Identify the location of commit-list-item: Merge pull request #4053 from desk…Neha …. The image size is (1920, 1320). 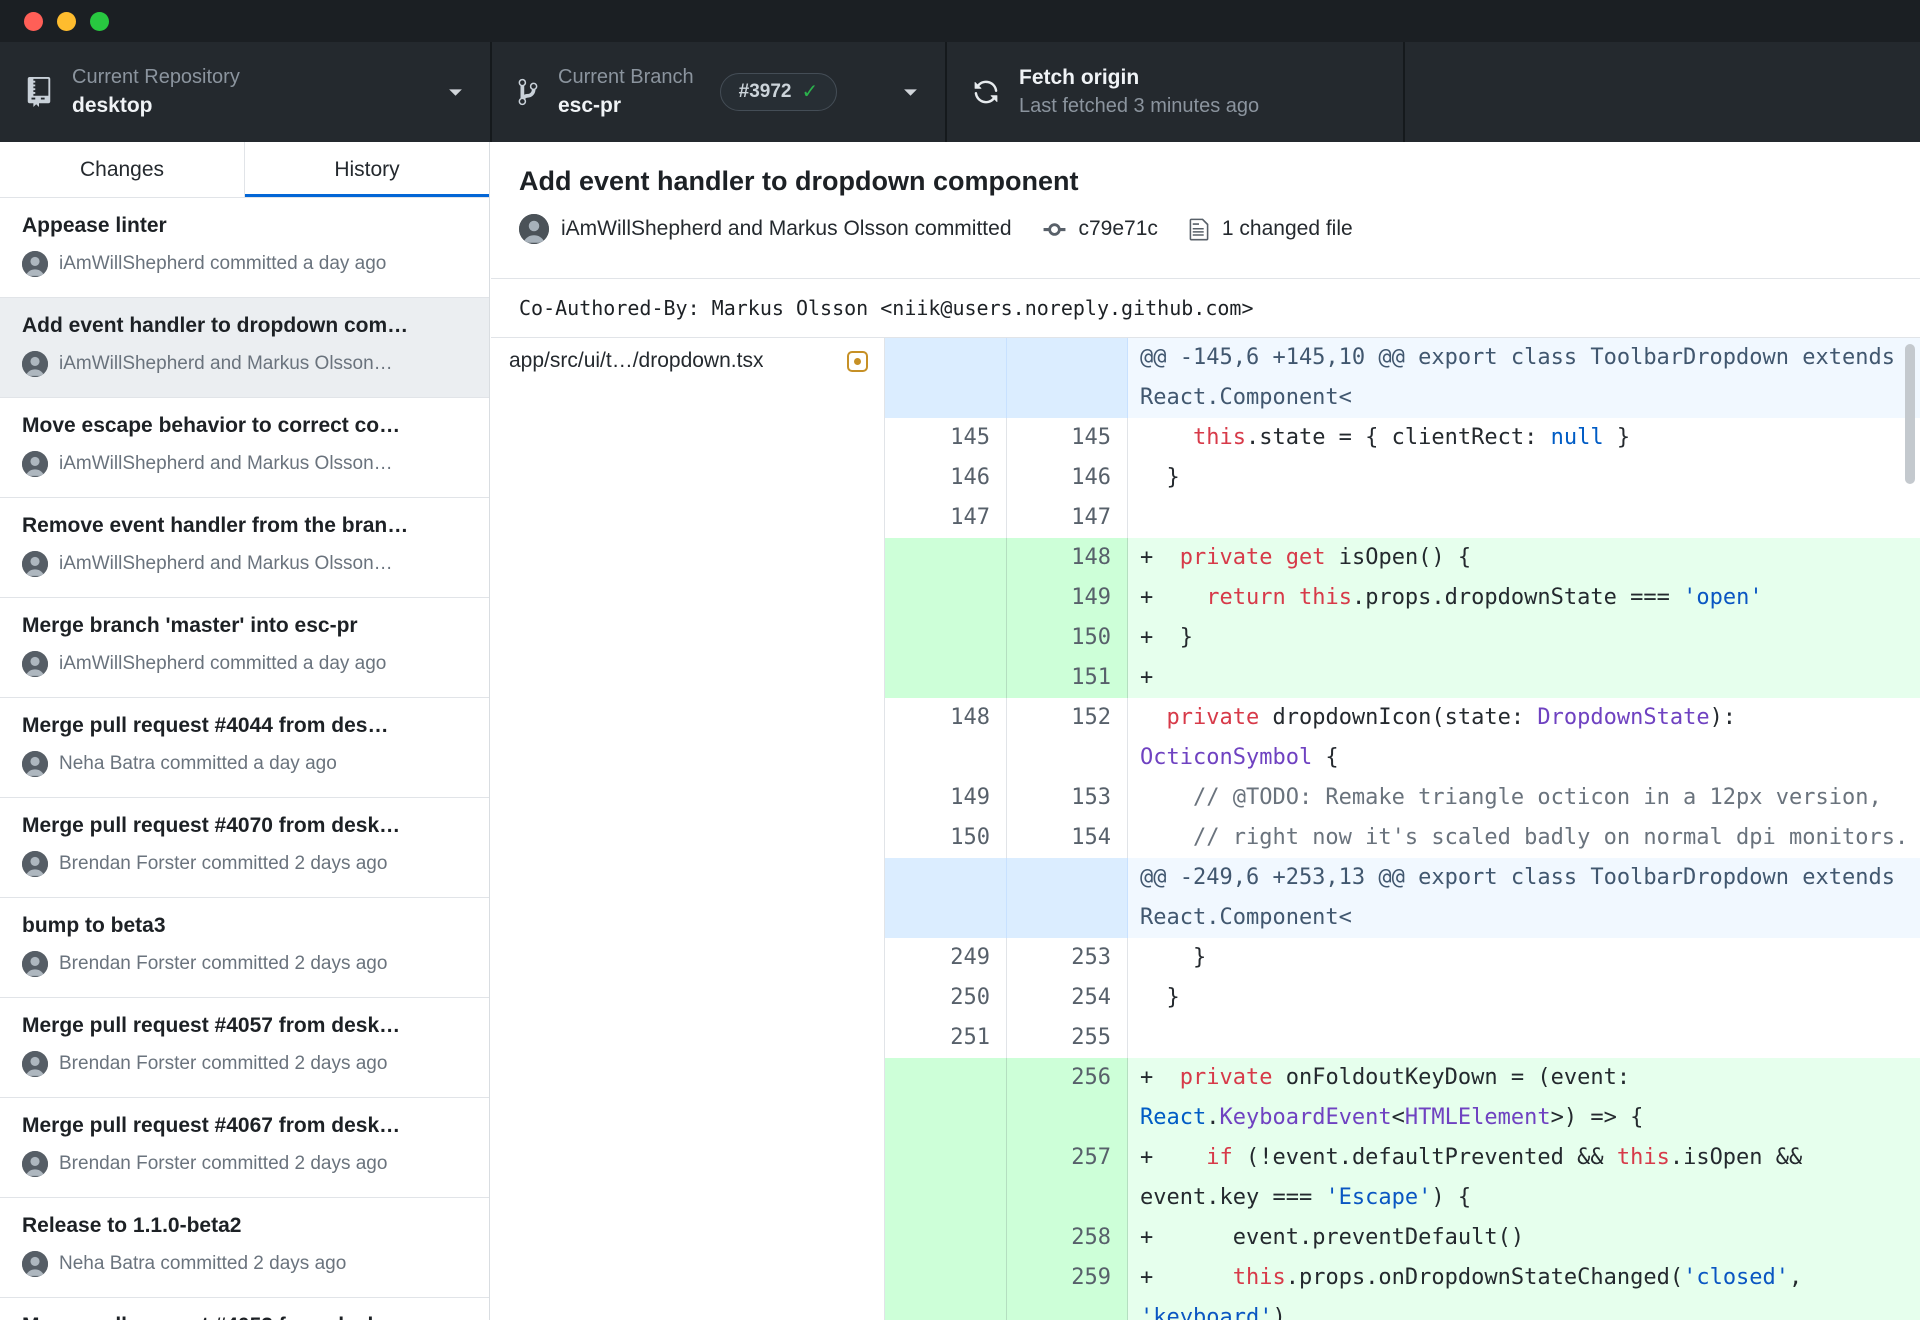
(244, 1309).